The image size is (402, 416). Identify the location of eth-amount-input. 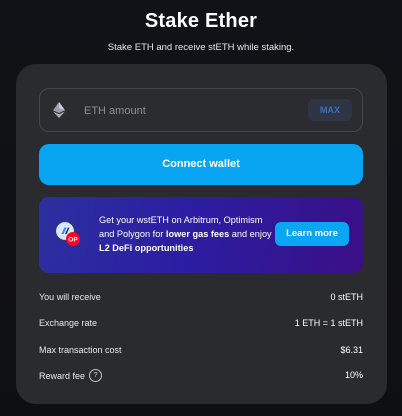
(194, 111).